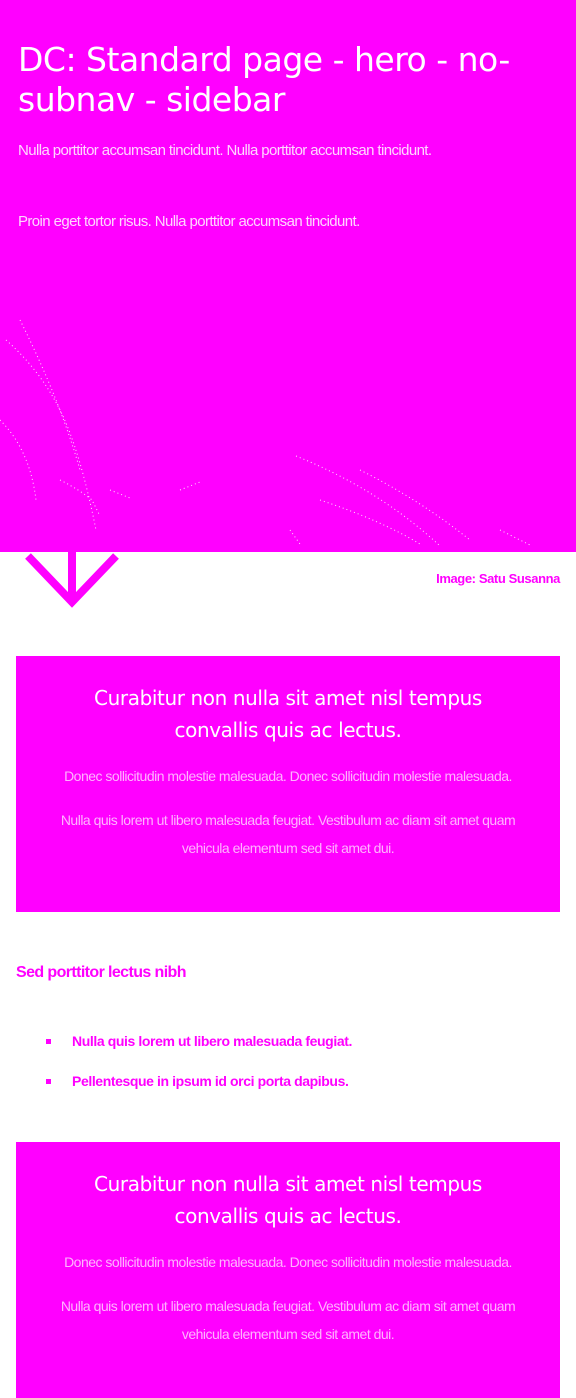  I want to click on section-heading: Sed porttitor lectus nibh, so click(101, 972).